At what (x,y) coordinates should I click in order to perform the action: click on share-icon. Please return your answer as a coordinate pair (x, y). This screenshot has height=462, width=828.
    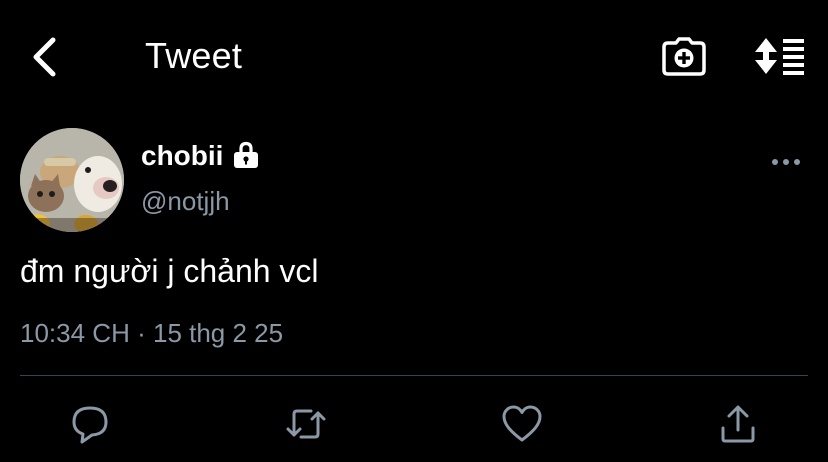
    Looking at the image, I should click on (738, 424).